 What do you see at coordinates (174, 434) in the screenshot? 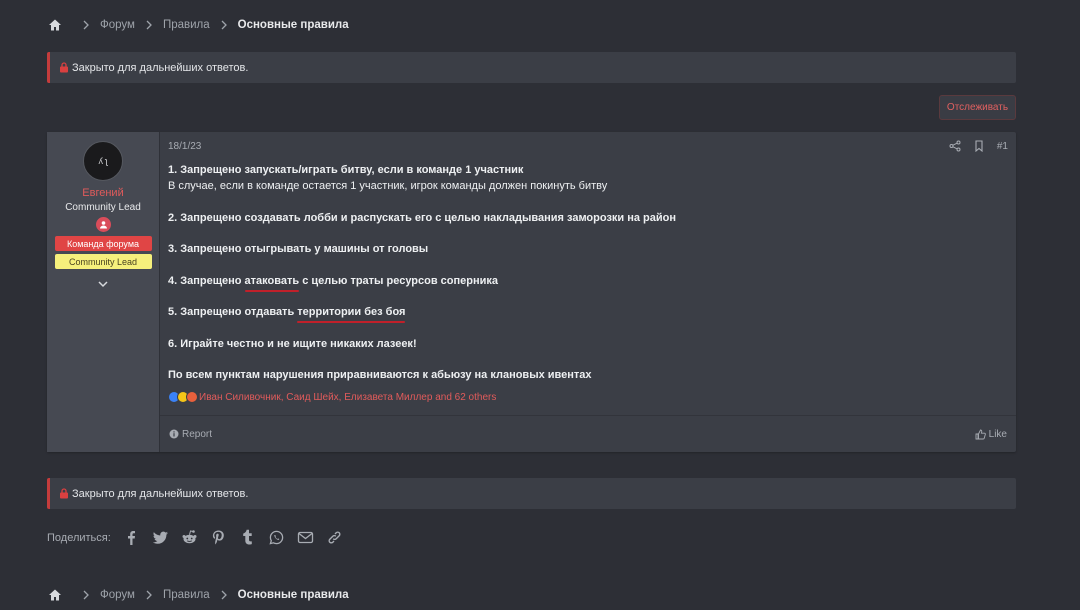
I see `info-icon` at bounding box center [174, 434].